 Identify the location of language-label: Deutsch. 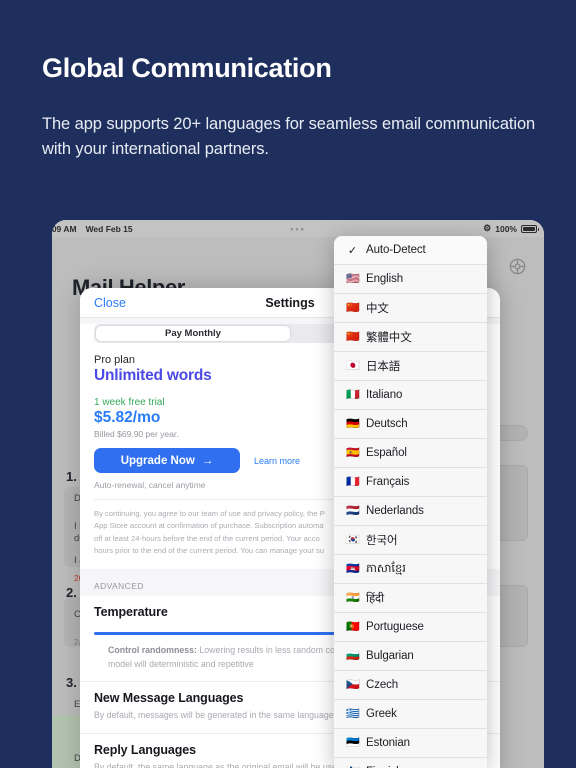
(387, 424).